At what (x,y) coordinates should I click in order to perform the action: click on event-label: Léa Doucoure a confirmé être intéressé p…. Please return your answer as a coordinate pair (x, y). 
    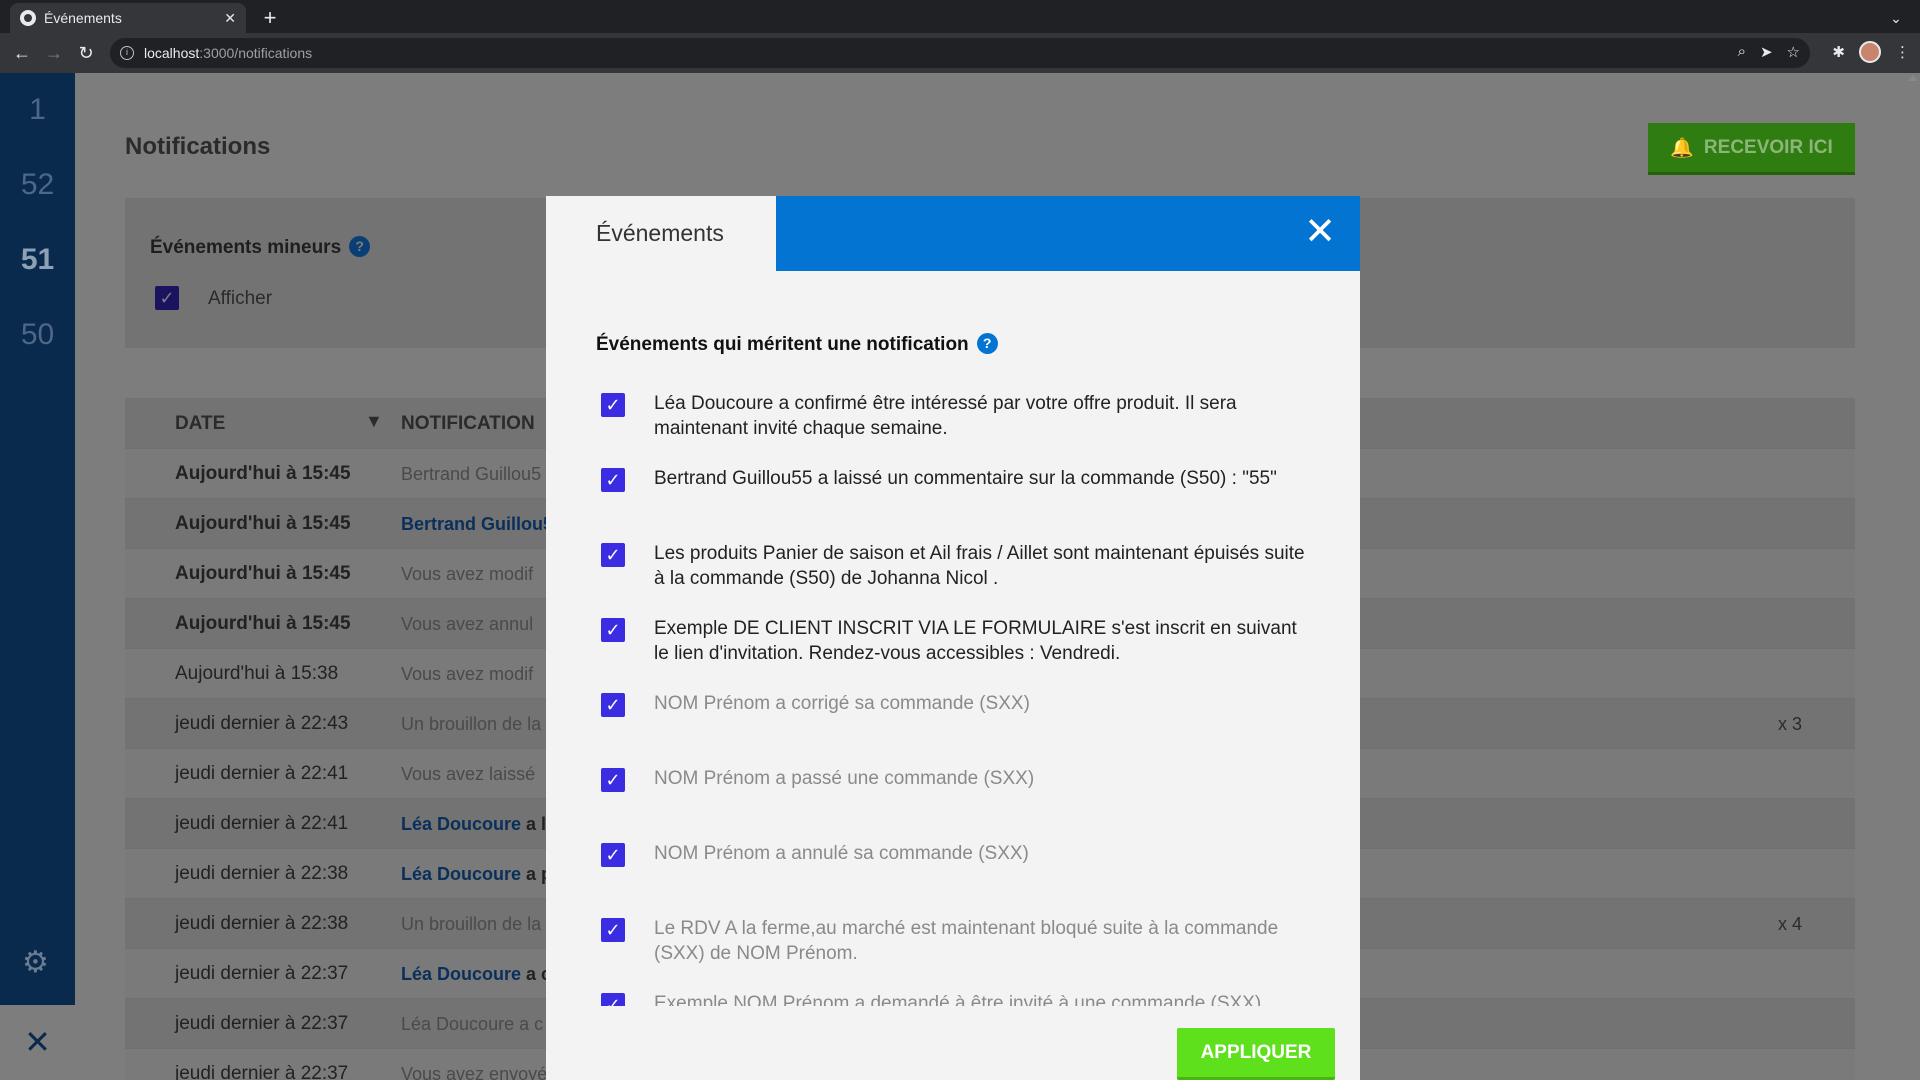
    Looking at the image, I should click on (945, 416).